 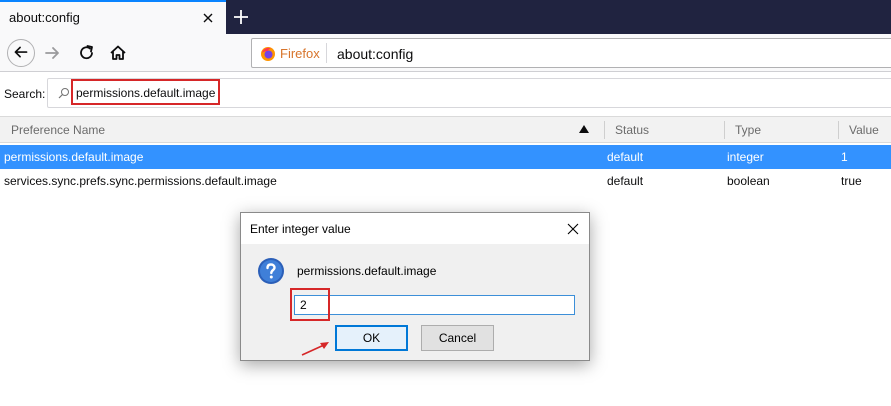 I want to click on sort-ascending-icon, so click(x=584, y=129).